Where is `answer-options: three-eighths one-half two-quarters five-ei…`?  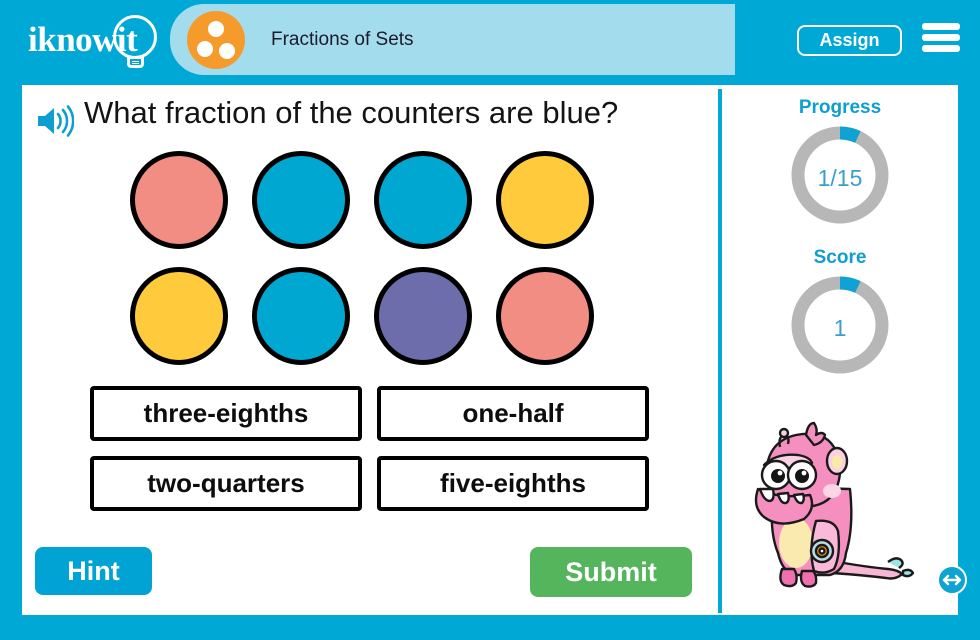
answer-options: three-eighths one-half two-quarters five-ei… is located at coordinates (369, 448).